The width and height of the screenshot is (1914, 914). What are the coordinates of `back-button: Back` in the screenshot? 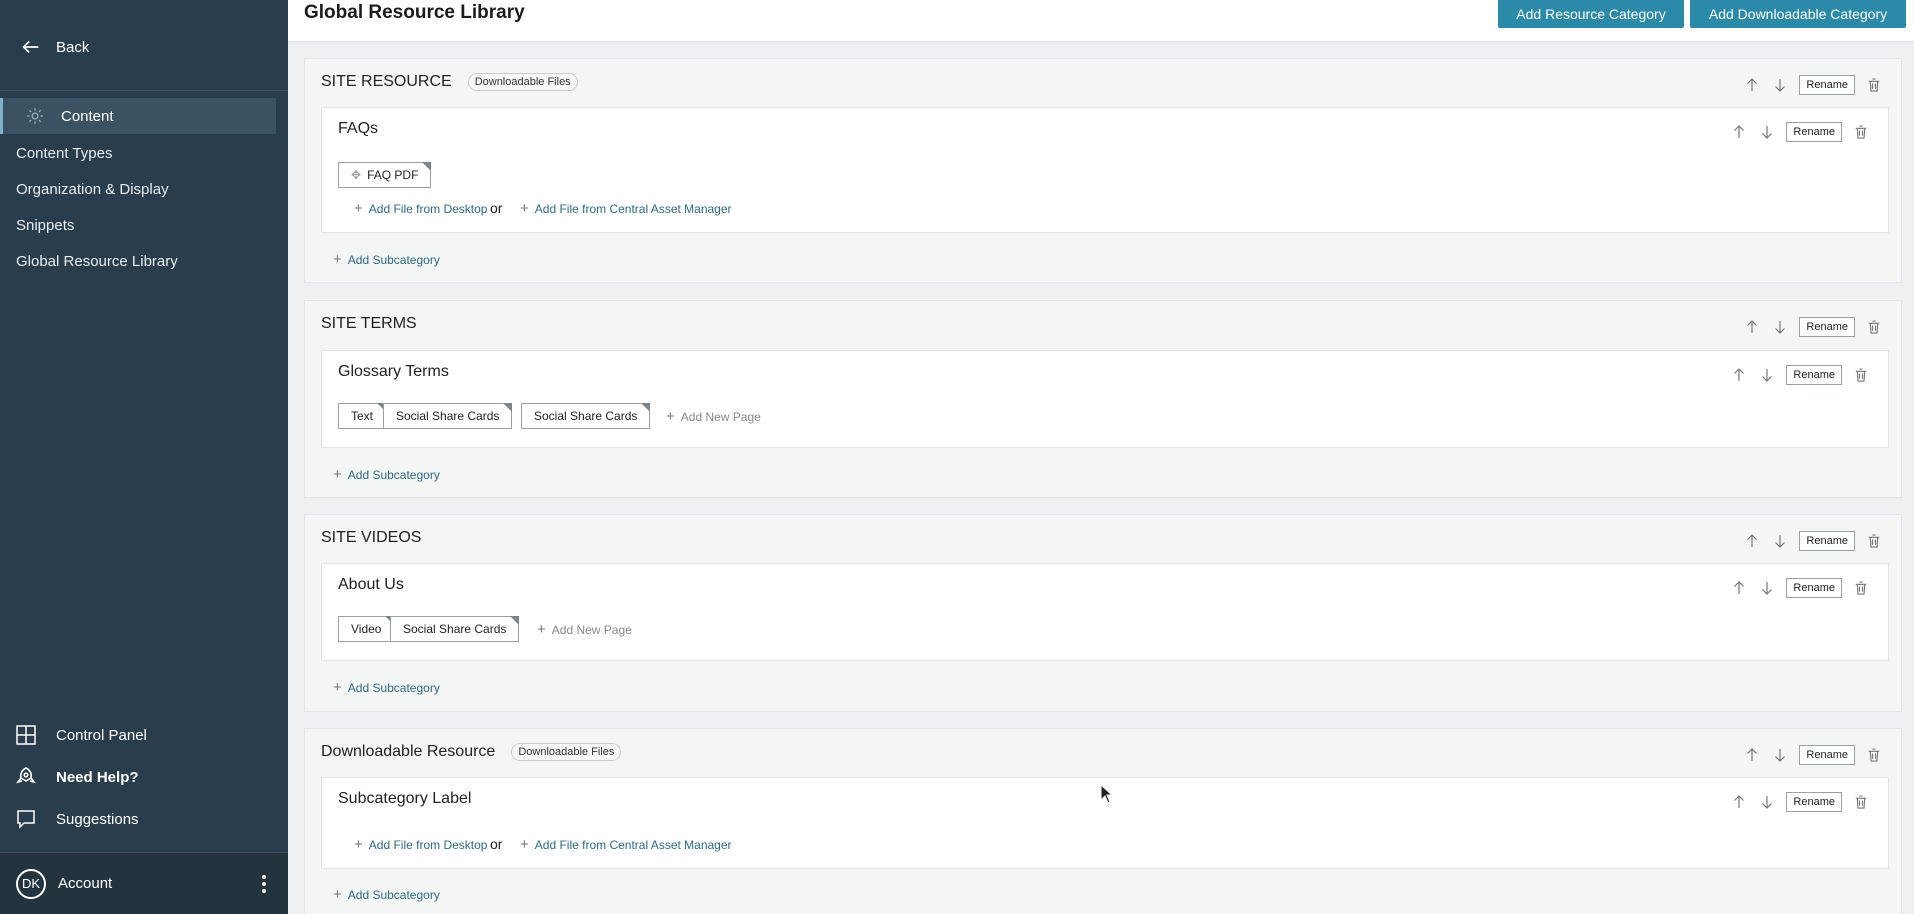 It's located at (54, 47).